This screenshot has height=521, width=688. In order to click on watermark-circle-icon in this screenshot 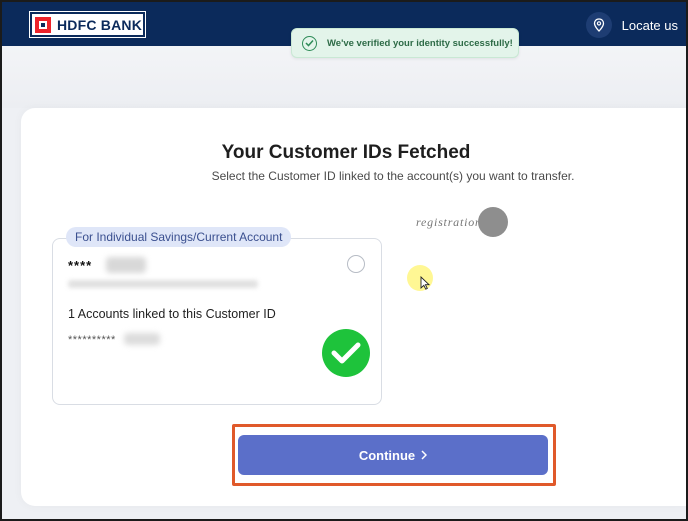, I will do `click(492, 222)`.